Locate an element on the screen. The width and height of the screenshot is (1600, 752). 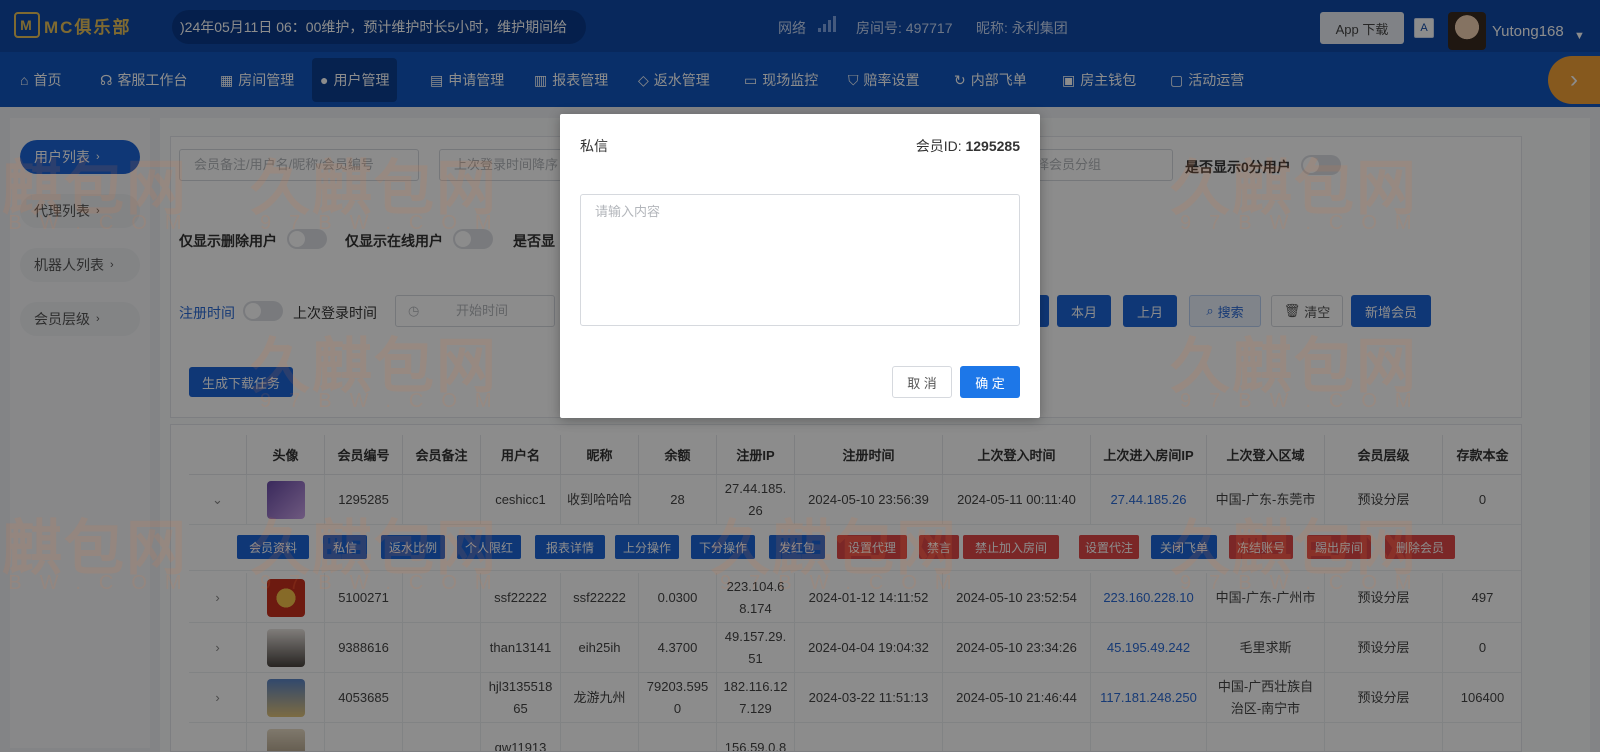
dialog-title: 私信 is located at coordinates (594, 146).